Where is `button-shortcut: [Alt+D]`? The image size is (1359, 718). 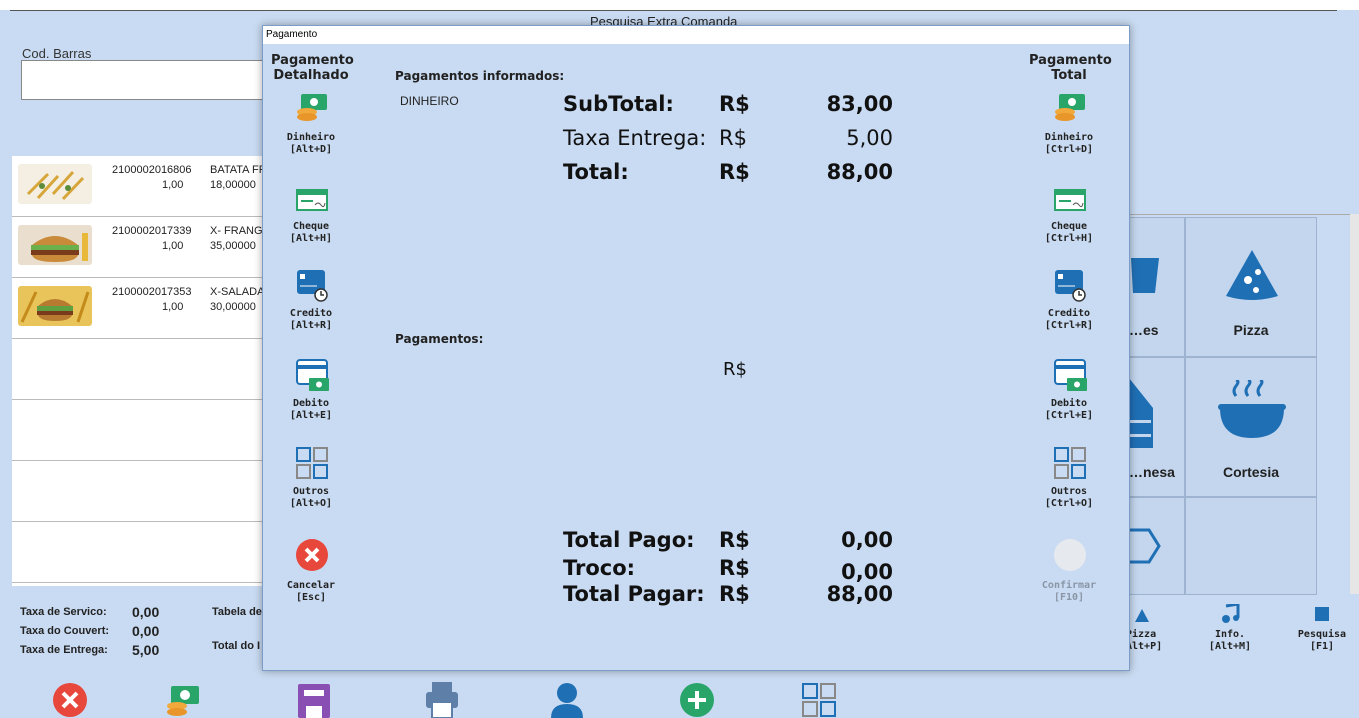 button-shortcut: [Alt+D] is located at coordinates (311, 149).